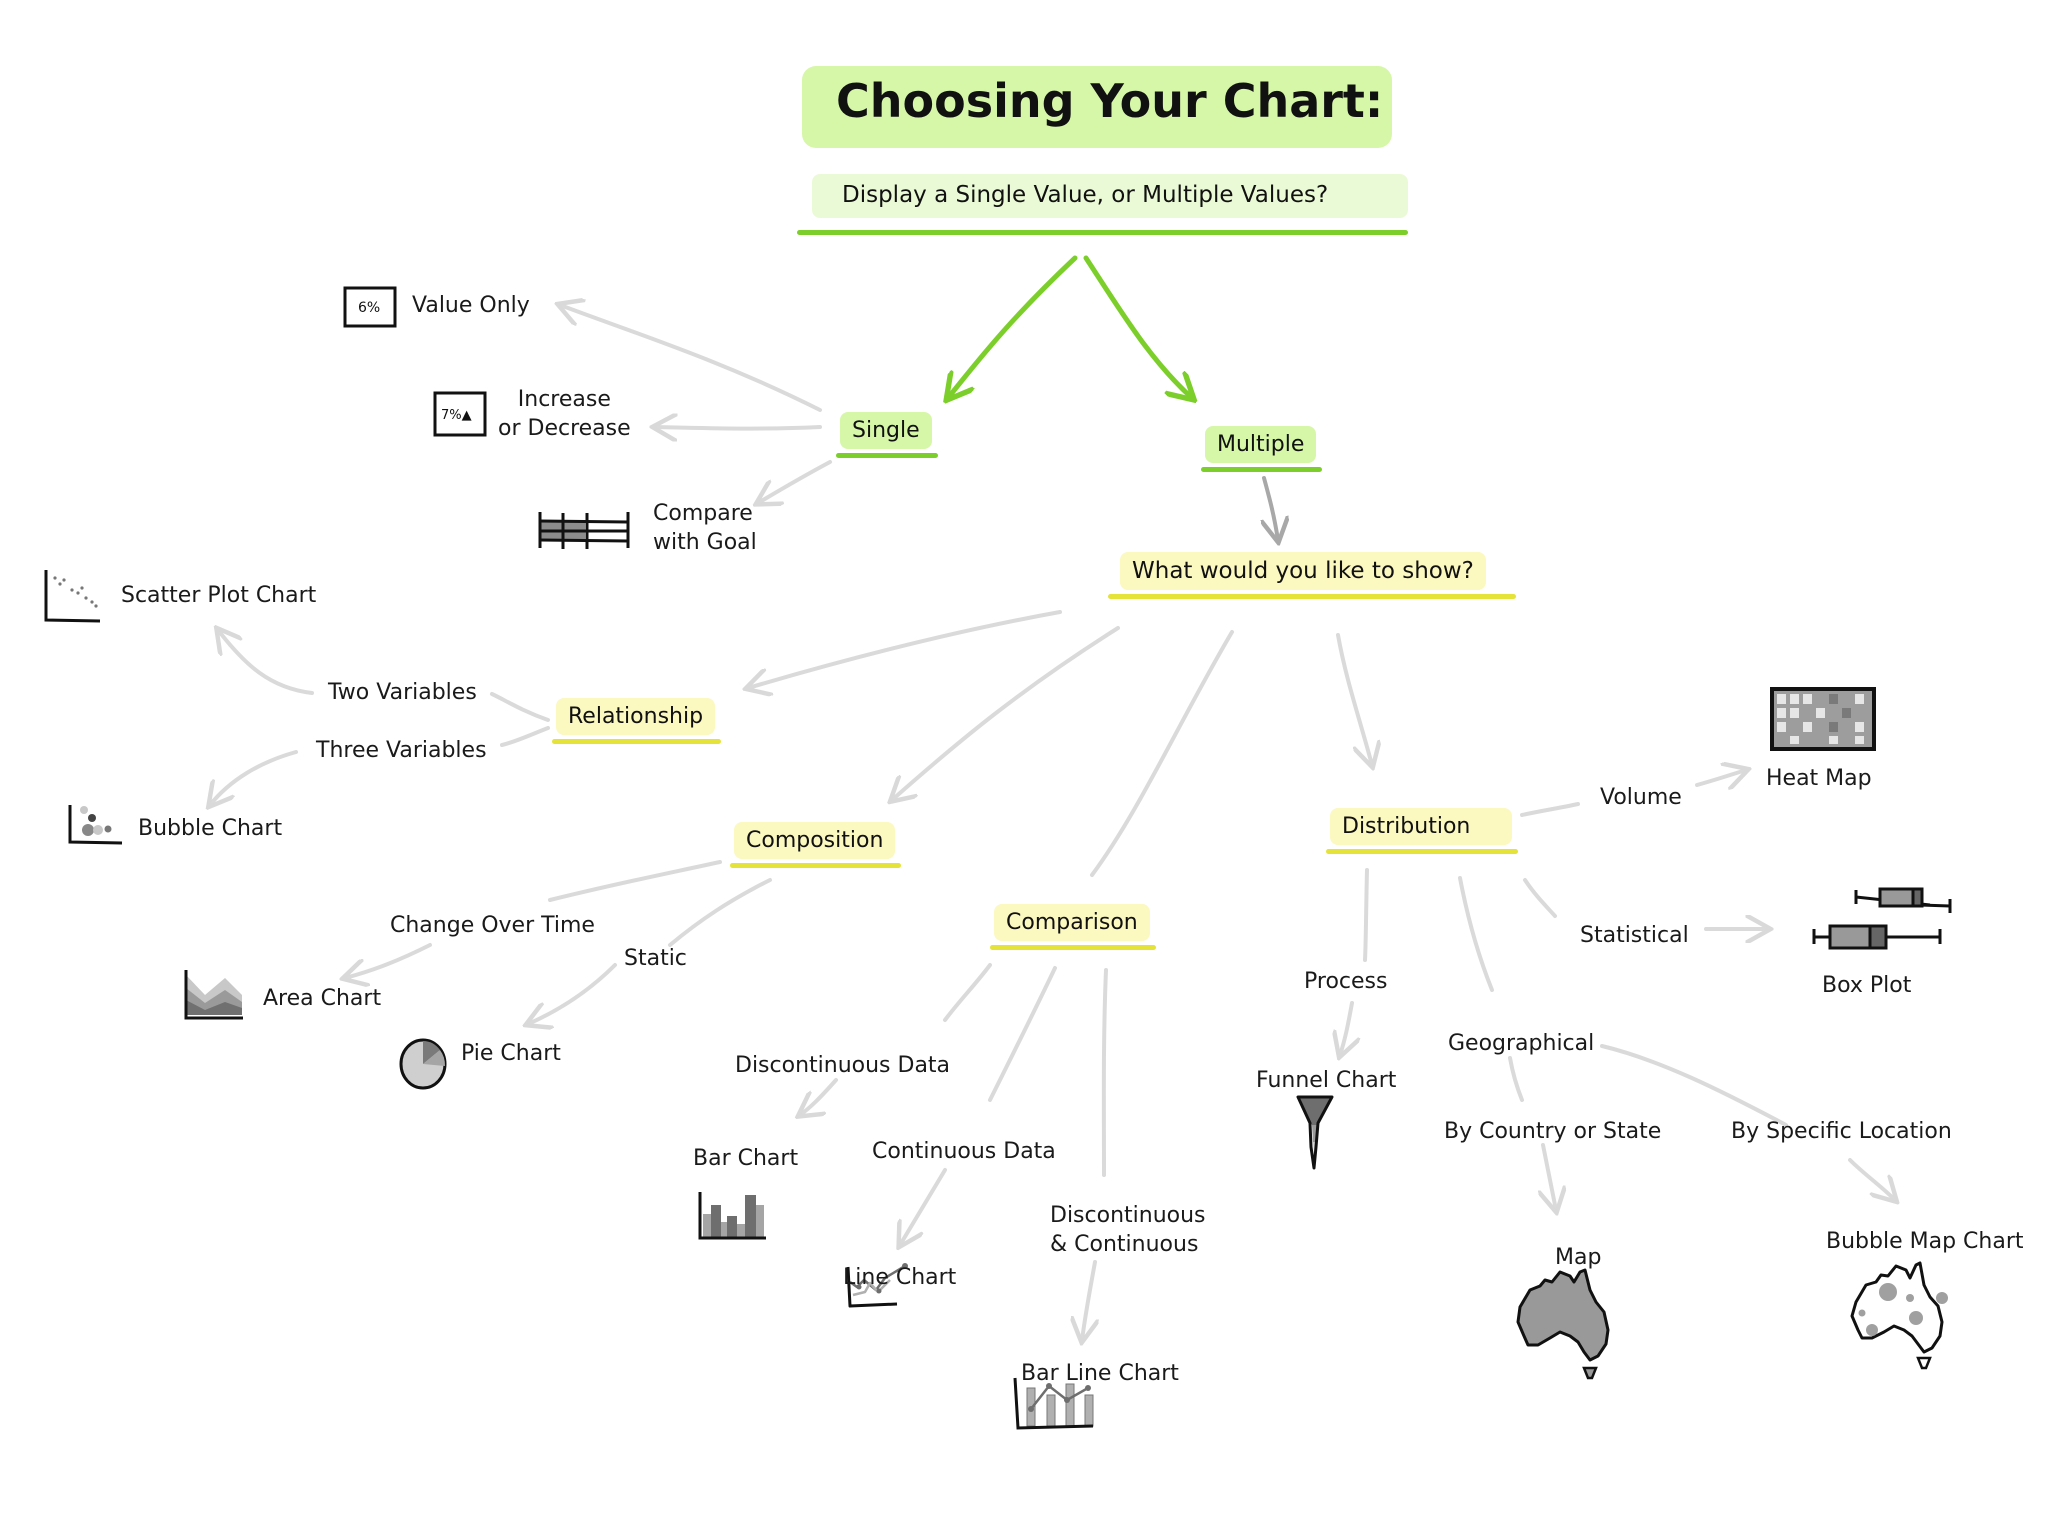 The height and width of the screenshot is (1536, 2048). Describe the element at coordinates (1326, 1081) in the screenshot. I see `chart-funnel: Funnel Chart` at that location.